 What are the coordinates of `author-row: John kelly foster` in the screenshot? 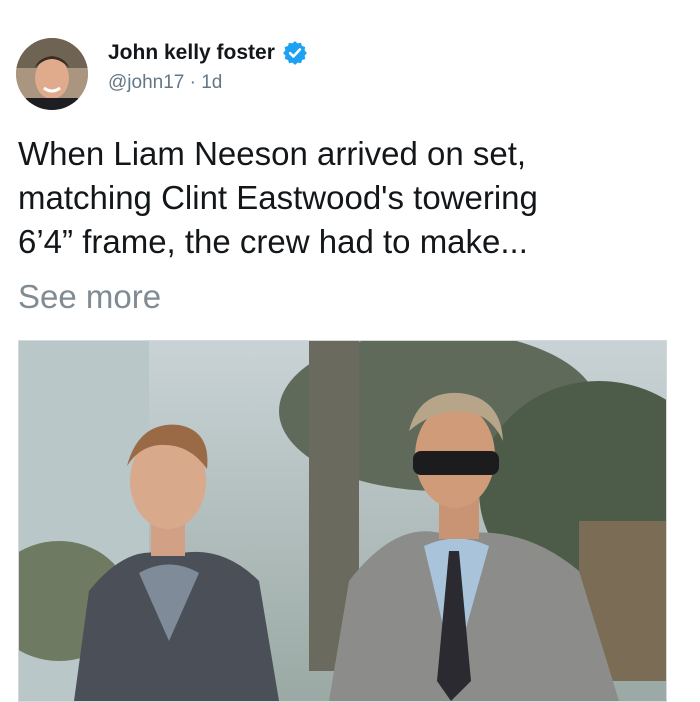 It's located at (208, 53).